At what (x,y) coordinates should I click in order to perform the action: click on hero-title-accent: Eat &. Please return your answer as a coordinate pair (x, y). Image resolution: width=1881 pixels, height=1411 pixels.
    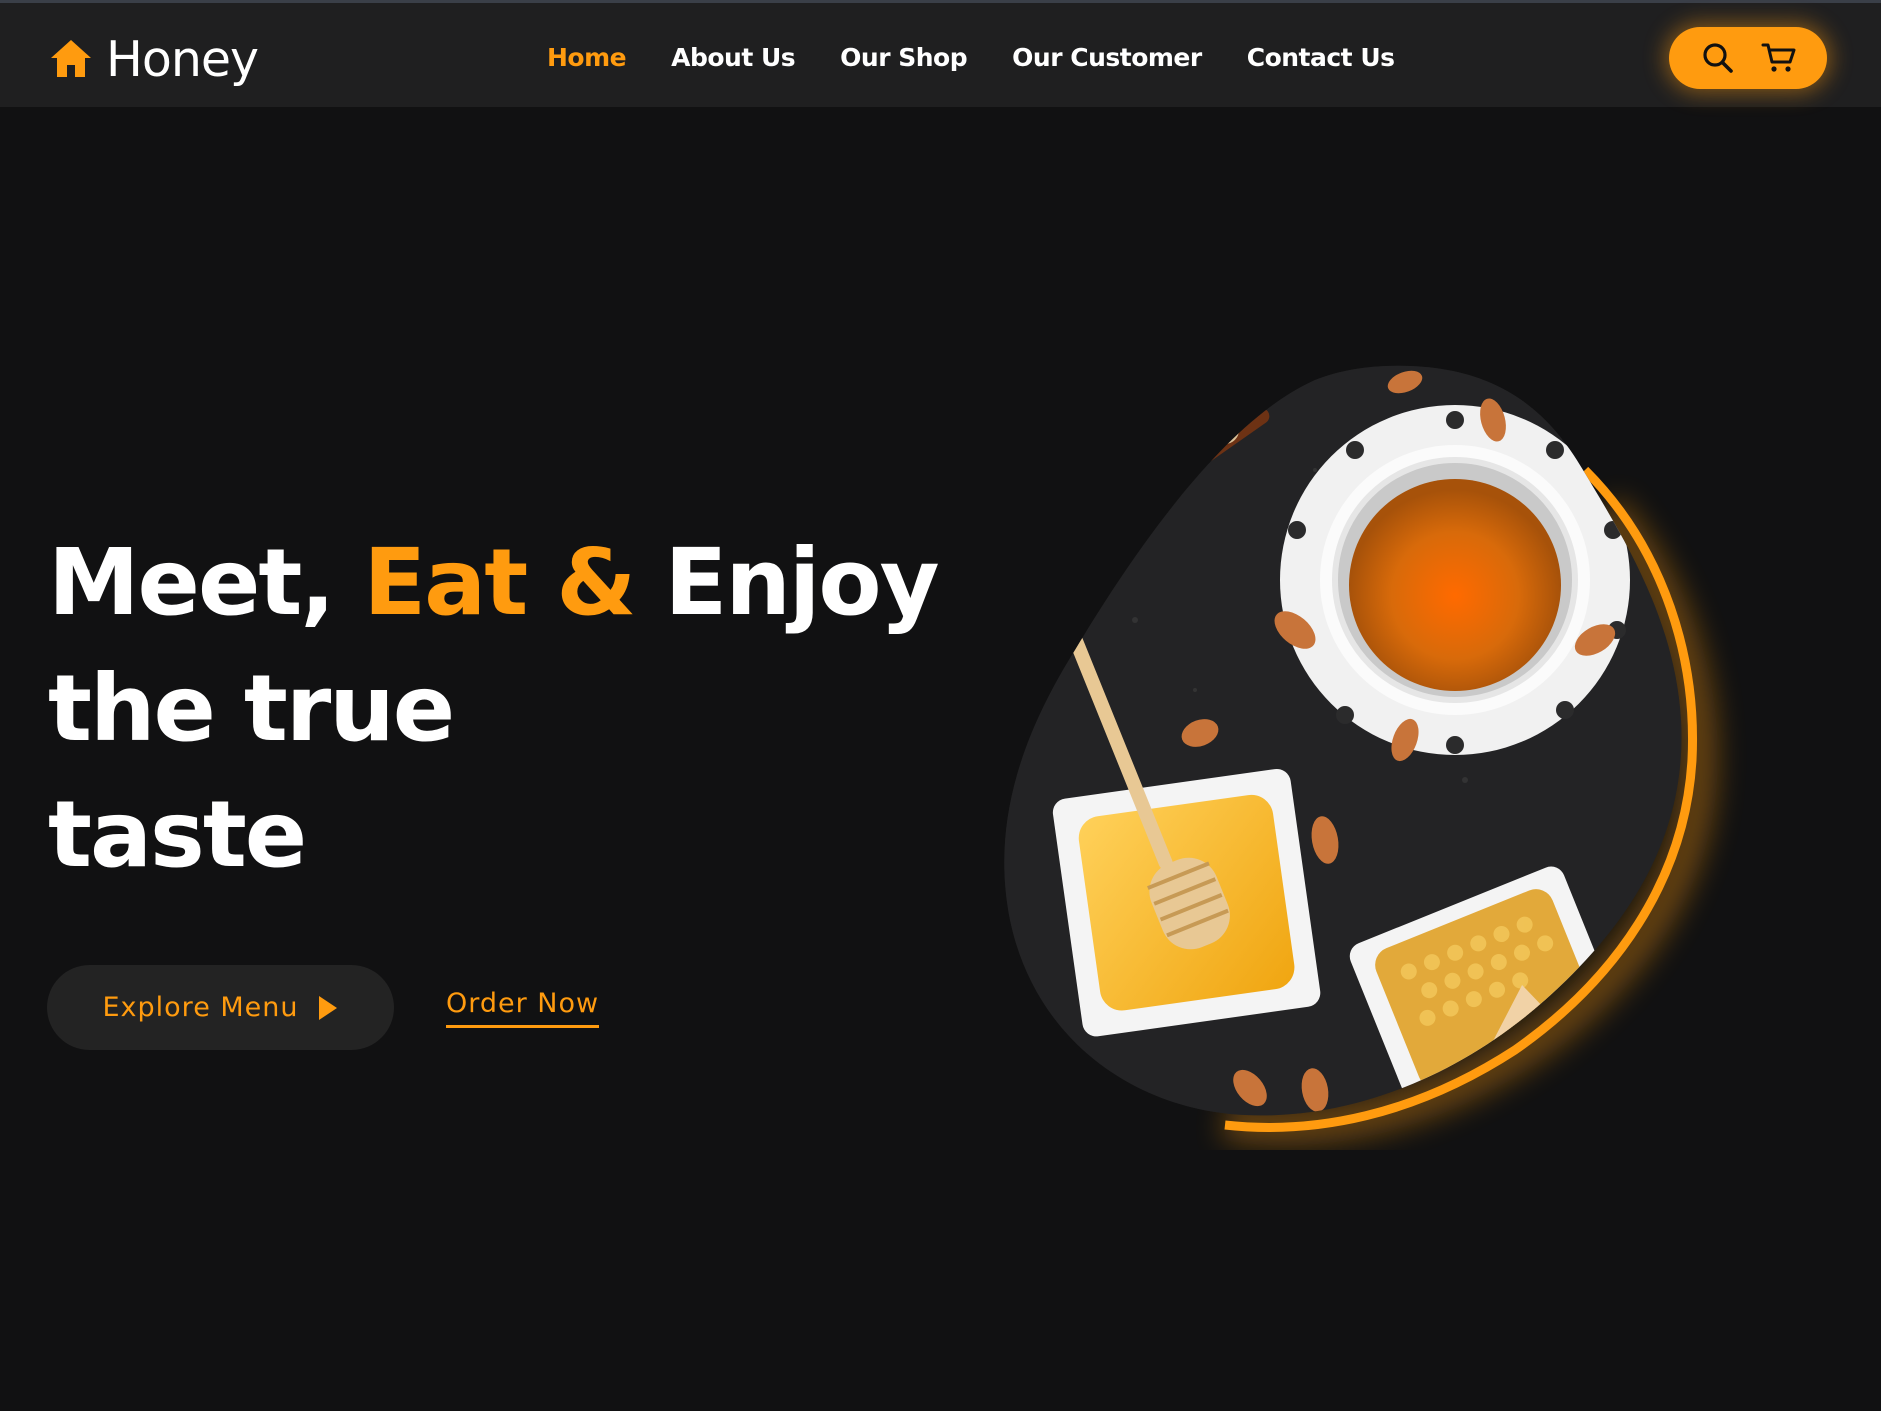
    Looking at the image, I should click on (499, 582).